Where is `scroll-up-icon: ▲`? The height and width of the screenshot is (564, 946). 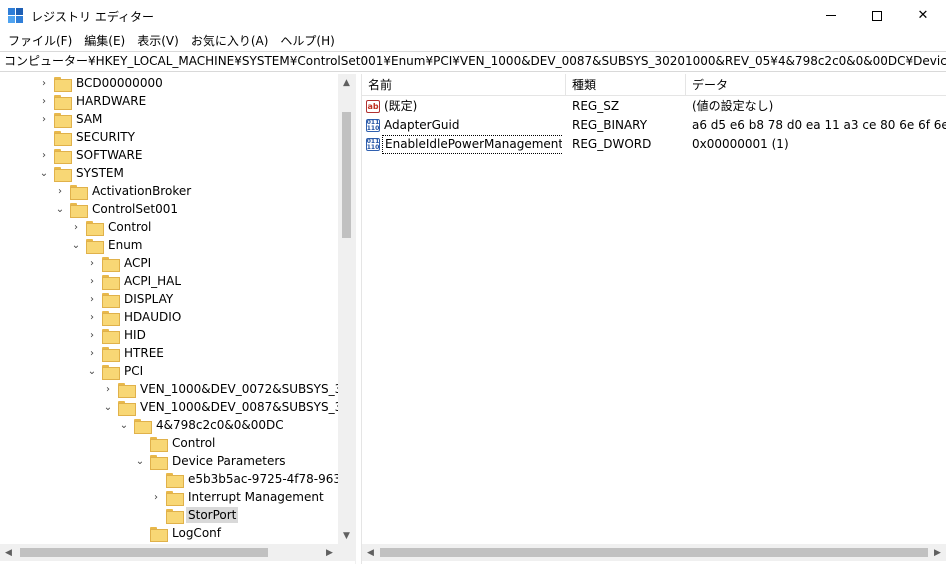 scroll-up-icon: ▲ is located at coordinates (346, 82).